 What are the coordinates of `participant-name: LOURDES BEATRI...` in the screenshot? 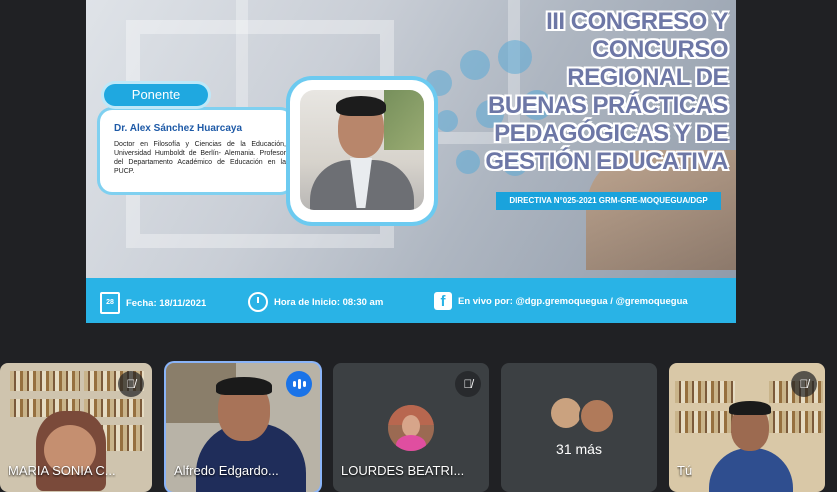 It's located at (403, 470).